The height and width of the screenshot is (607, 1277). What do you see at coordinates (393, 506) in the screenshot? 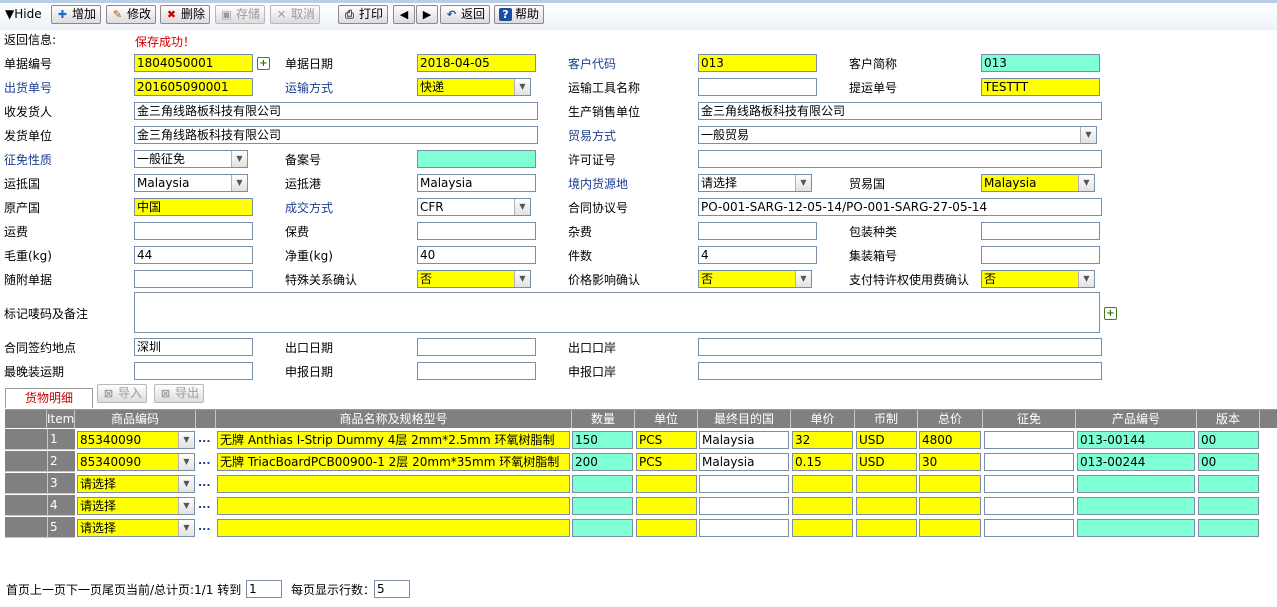
I see `cell-name` at bounding box center [393, 506].